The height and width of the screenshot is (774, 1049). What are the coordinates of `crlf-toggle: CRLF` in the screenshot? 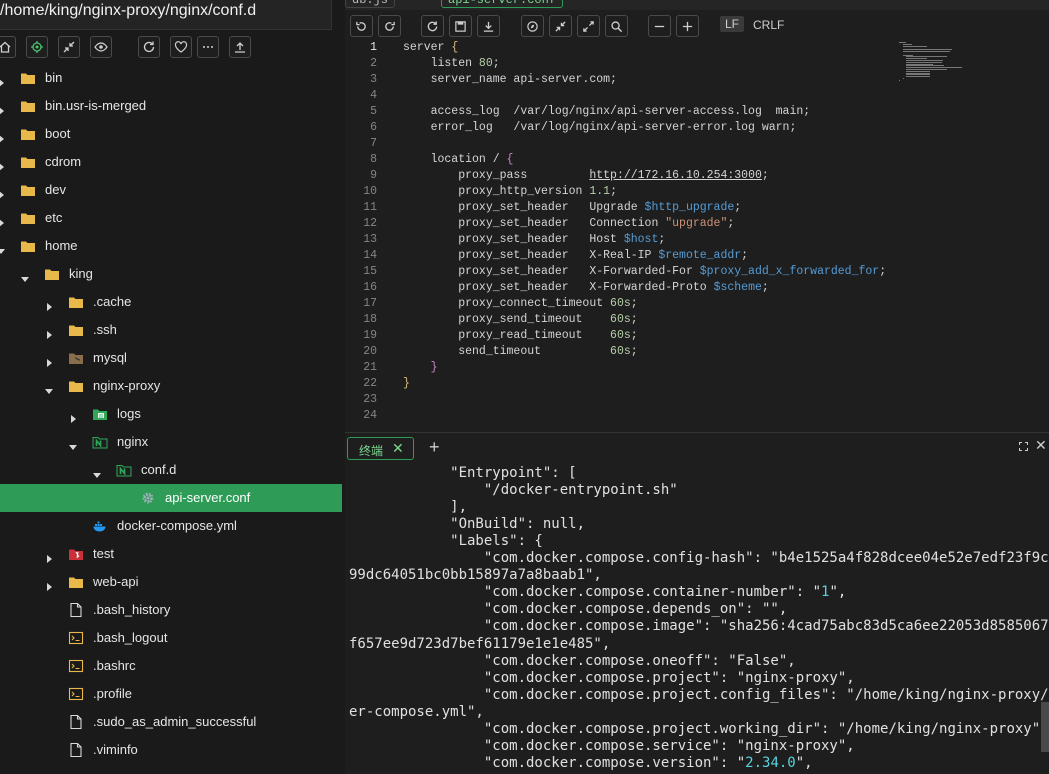 It's located at (768, 25).